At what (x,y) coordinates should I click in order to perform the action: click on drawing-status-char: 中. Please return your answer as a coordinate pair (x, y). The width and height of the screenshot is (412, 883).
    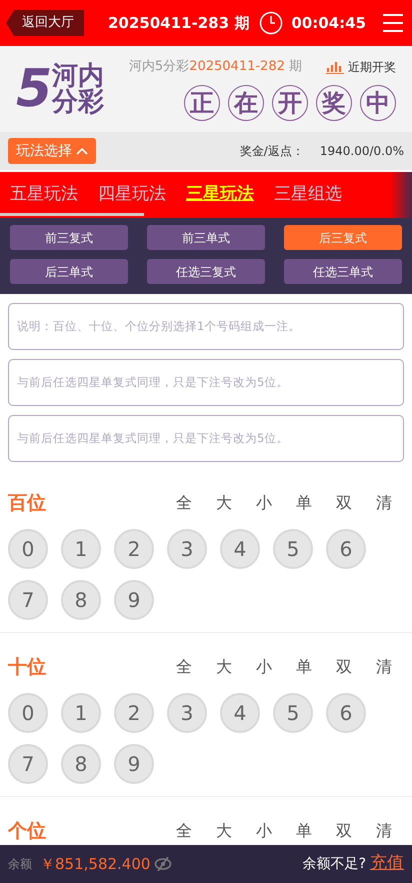
    Looking at the image, I should click on (378, 102).